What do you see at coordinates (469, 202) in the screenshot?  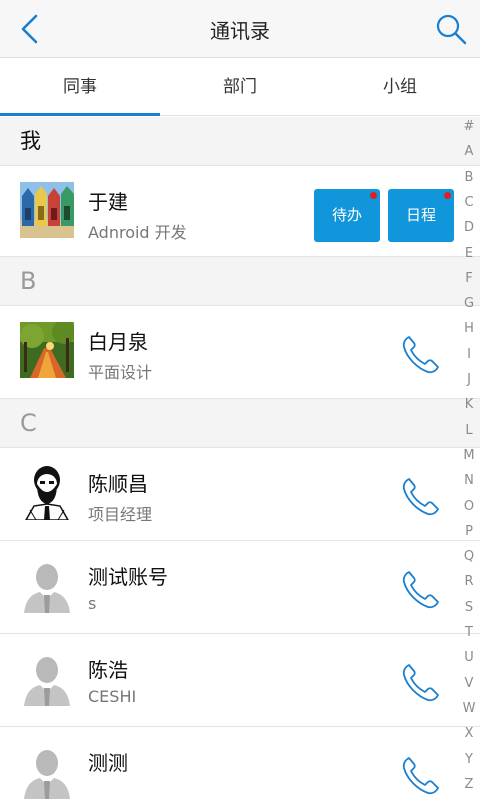 I see `index-letter: C` at bounding box center [469, 202].